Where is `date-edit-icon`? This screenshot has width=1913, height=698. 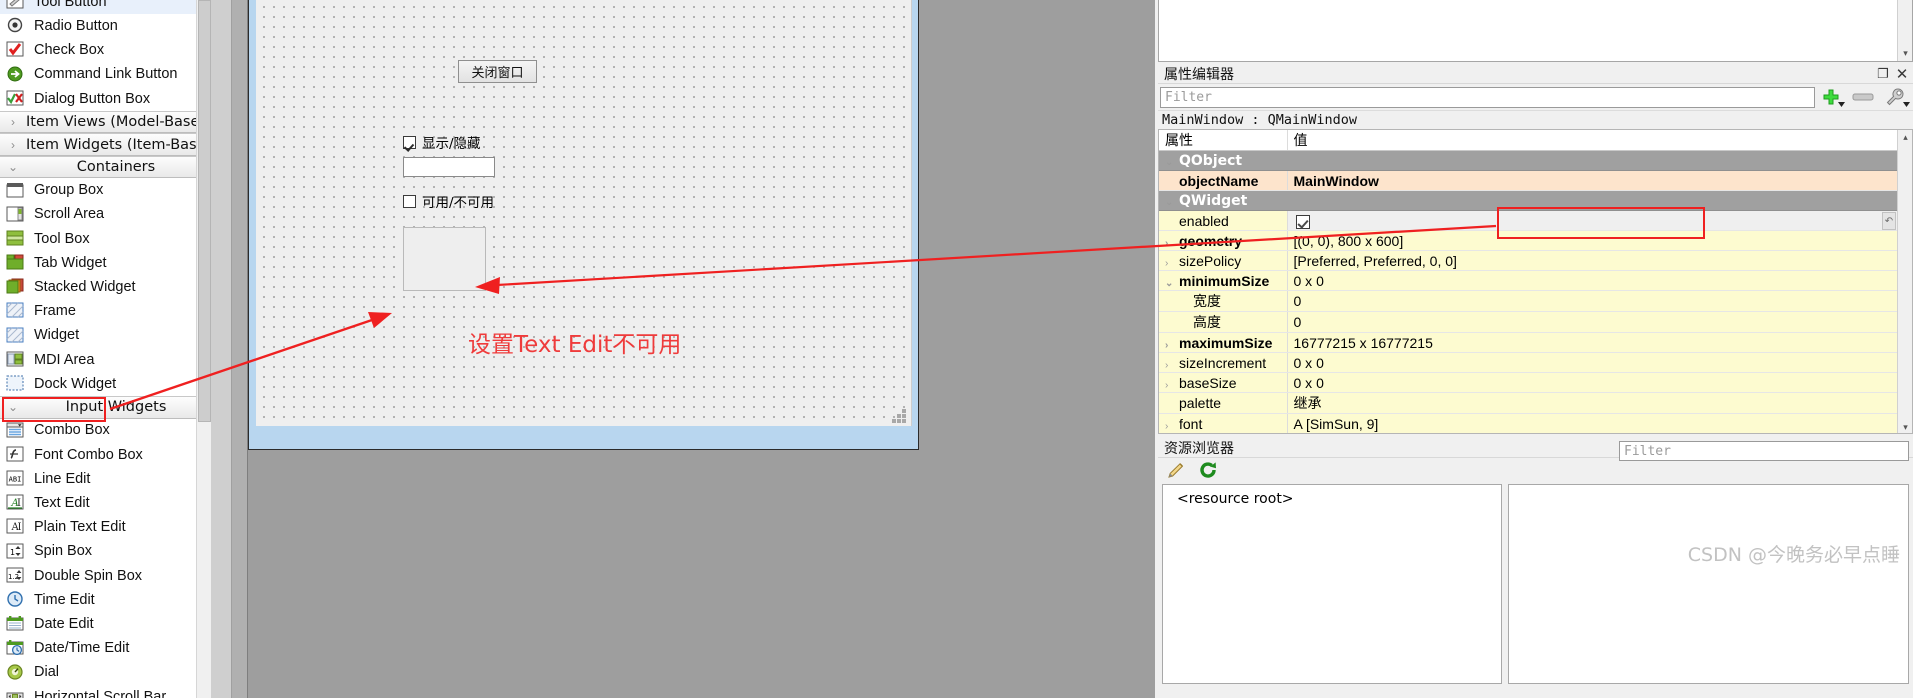 date-edit-icon is located at coordinates (16, 624).